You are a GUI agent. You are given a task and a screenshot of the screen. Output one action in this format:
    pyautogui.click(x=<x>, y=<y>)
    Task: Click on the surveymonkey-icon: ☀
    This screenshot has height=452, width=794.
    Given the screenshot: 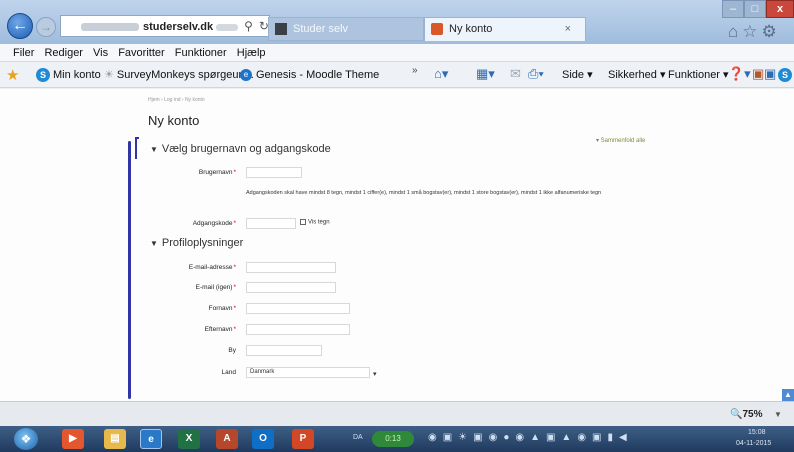 What is the action you would take?
    pyautogui.click(x=109, y=75)
    